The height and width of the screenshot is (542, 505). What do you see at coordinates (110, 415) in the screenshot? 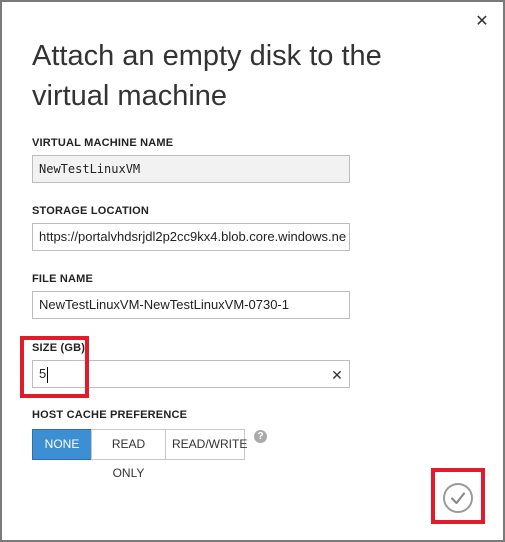
I see `cache-label: HOST CACHE PREFERENCE` at bounding box center [110, 415].